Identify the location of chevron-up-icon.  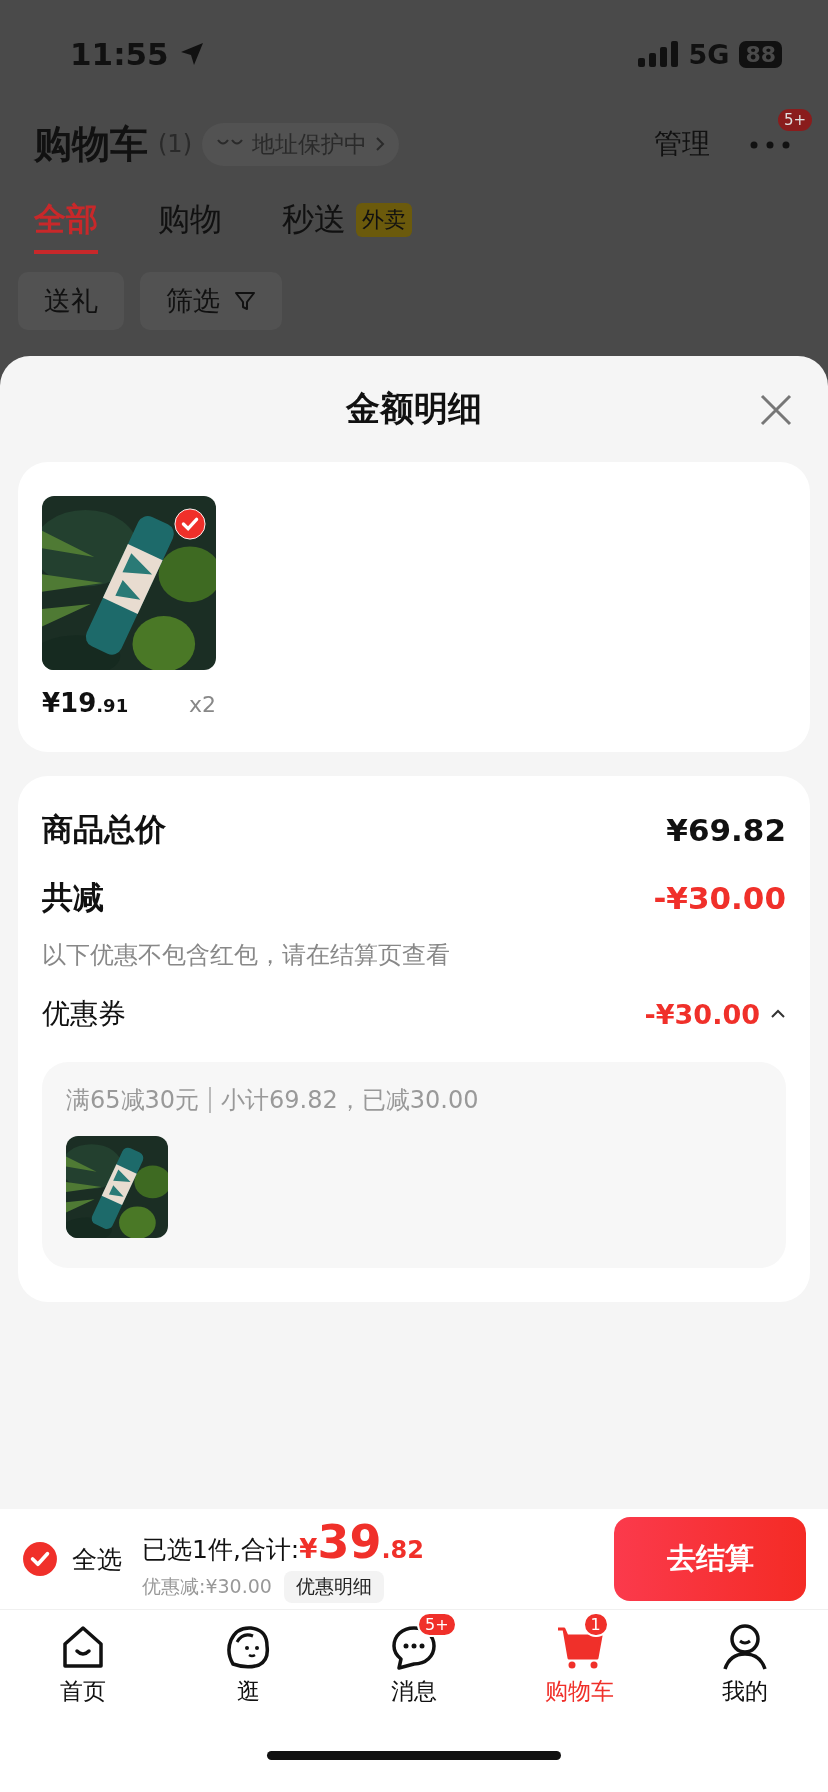
(778, 1014).